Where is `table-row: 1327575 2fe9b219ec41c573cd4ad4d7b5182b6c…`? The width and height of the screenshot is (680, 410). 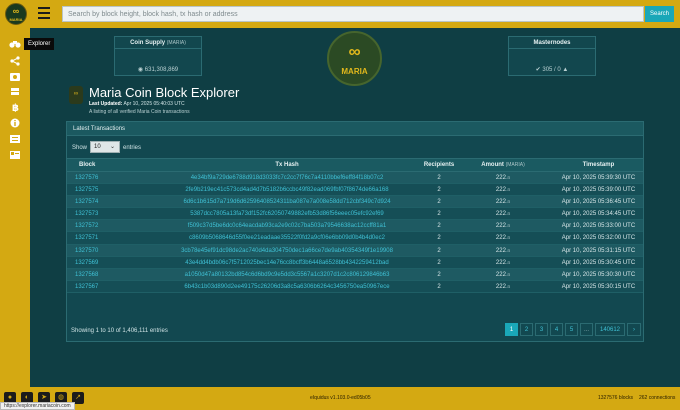
table-row: 1327575 2fe9b219ec41c573cd4ad4d7b5182b6c… is located at coordinates (355, 190).